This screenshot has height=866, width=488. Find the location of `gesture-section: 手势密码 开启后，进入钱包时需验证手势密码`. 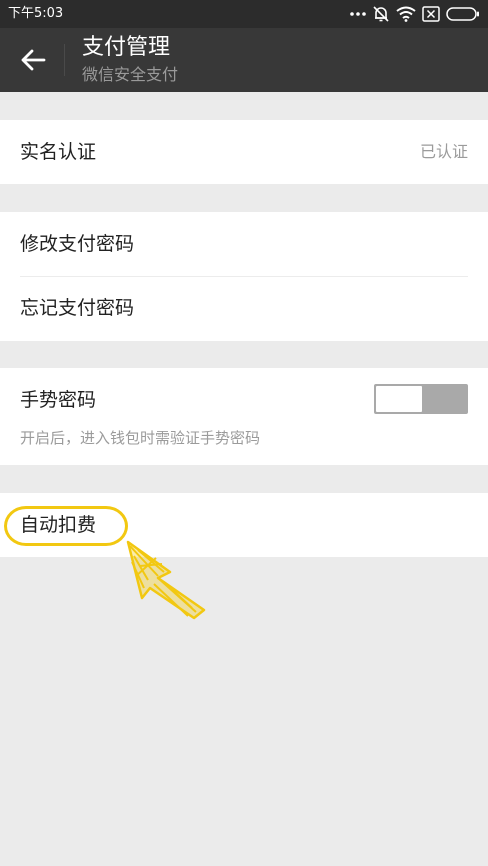

gesture-section: 手势密码 开启后，进入钱包时需验证手势密码 is located at coordinates (244, 416).